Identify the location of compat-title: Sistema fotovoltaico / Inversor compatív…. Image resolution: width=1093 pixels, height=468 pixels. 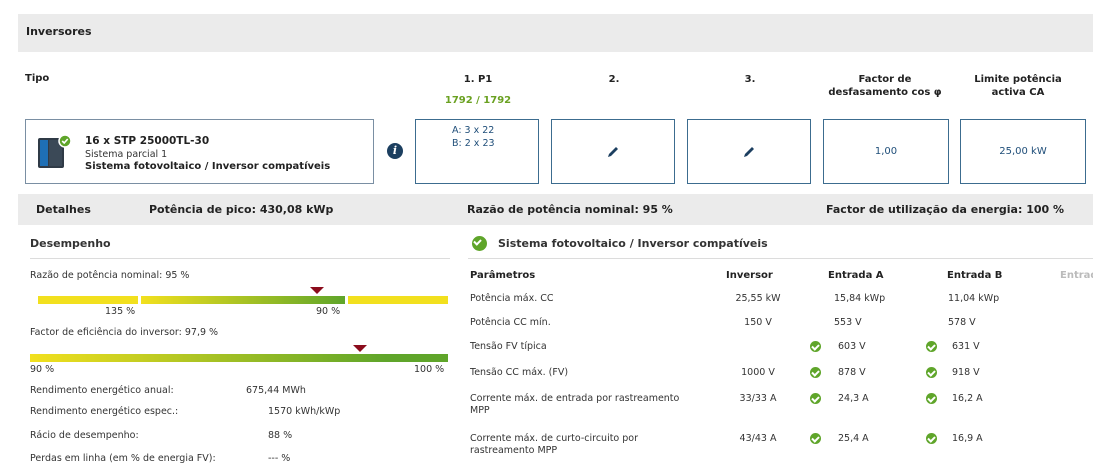
(633, 243).